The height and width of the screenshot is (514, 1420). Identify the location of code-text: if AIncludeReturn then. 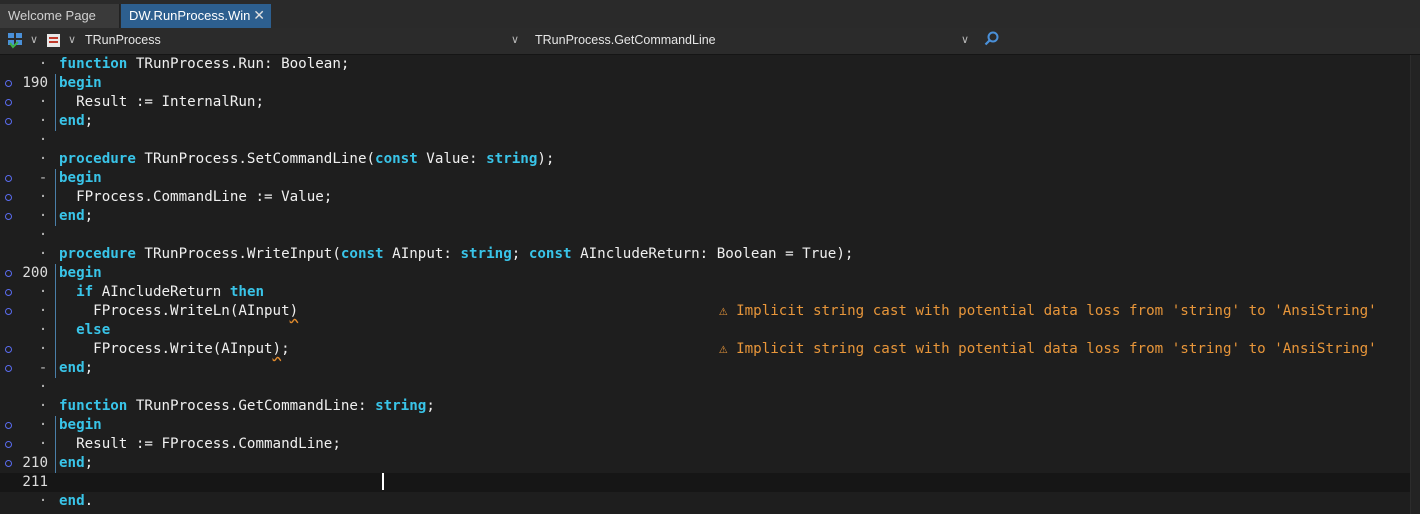
(161, 292).